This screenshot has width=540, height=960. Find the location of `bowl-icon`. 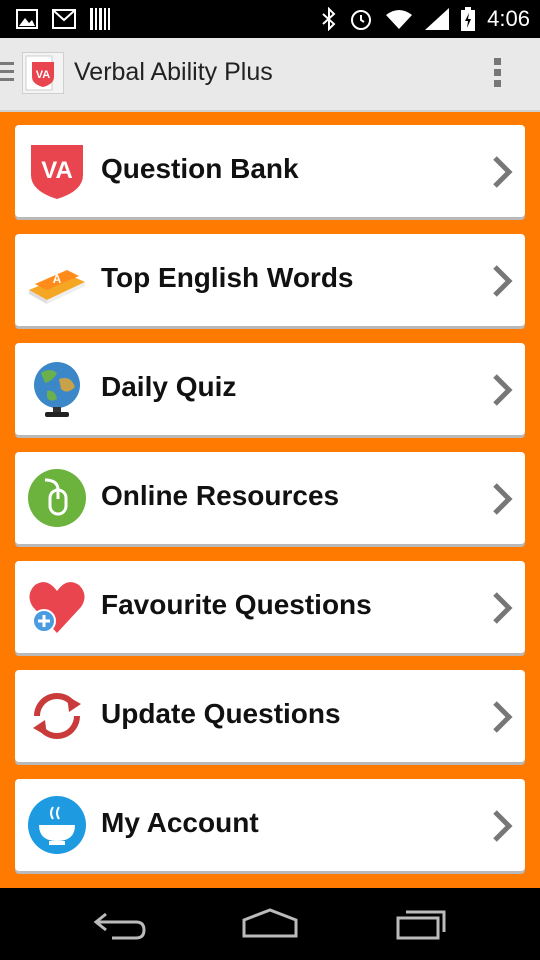

bowl-icon is located at coordinates (57, 825).